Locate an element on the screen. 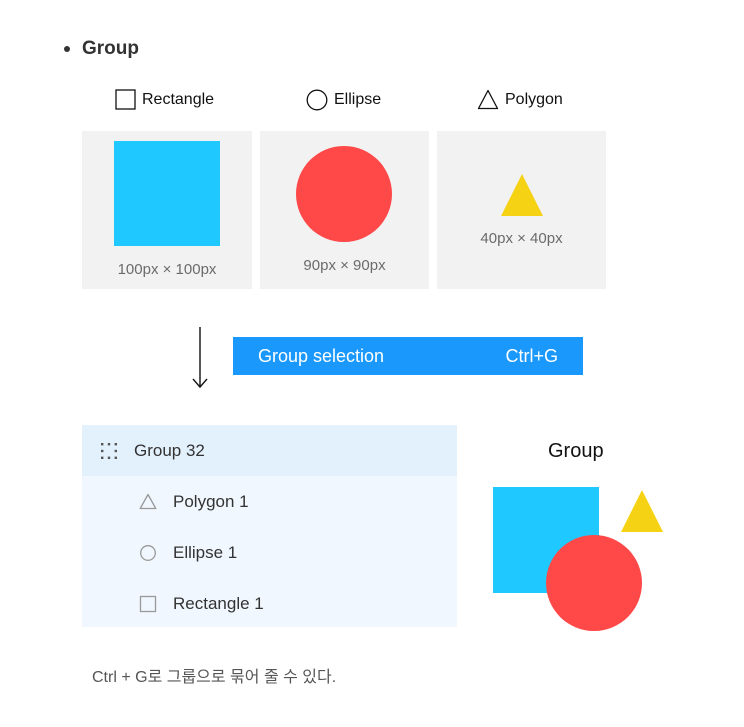 The image size is (744, 727). triangle-outline-icon is located at coordinates (148, 502).